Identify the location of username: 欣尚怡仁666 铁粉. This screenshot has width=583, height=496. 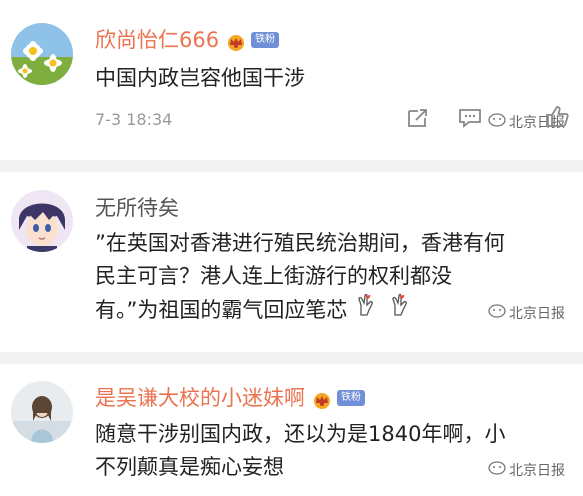
(187, 40).